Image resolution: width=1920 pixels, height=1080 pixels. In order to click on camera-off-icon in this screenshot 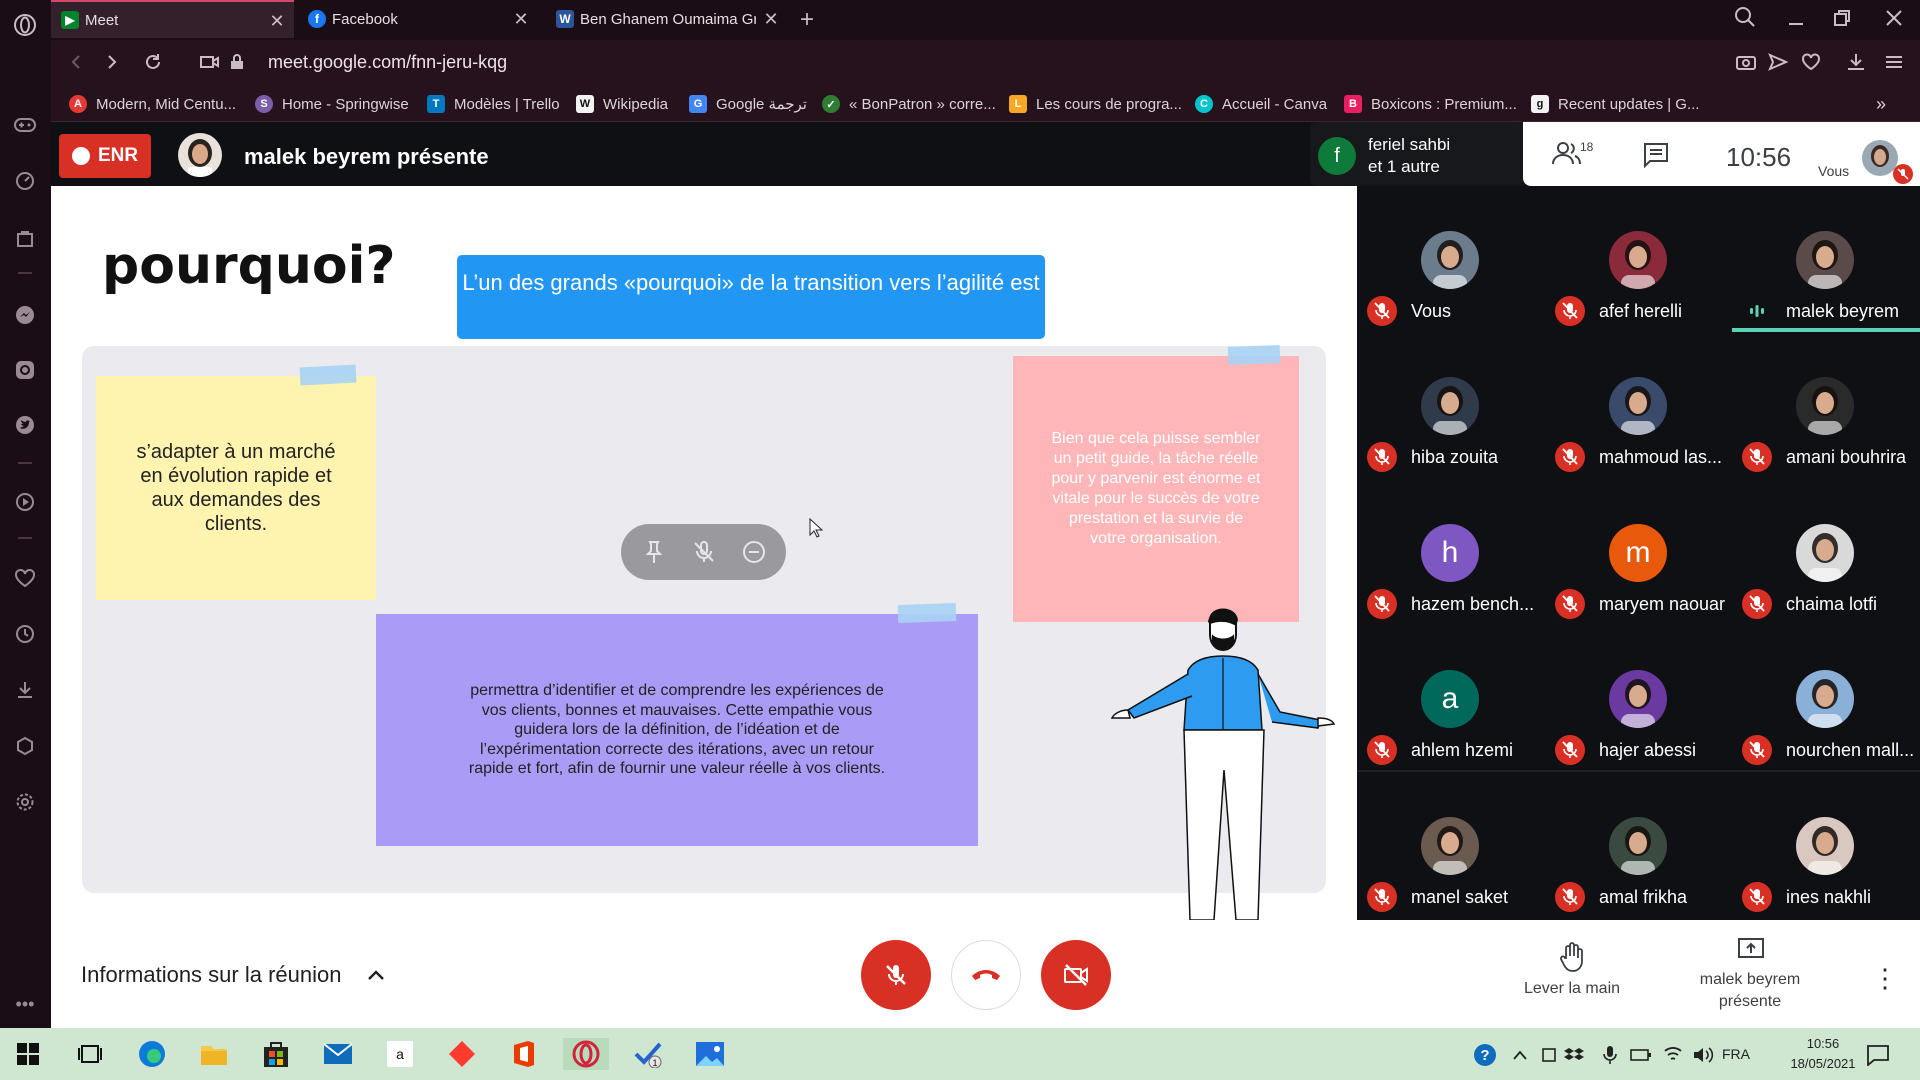, I will do `click(1076, 975)`.